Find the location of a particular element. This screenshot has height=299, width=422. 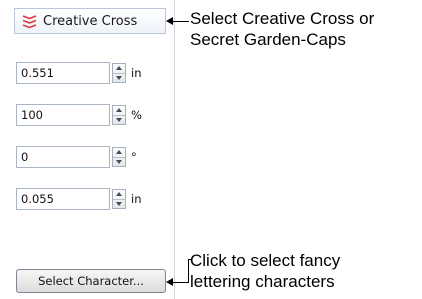

font-dropdown: Creative Cross is located at coordinates (90, 21).